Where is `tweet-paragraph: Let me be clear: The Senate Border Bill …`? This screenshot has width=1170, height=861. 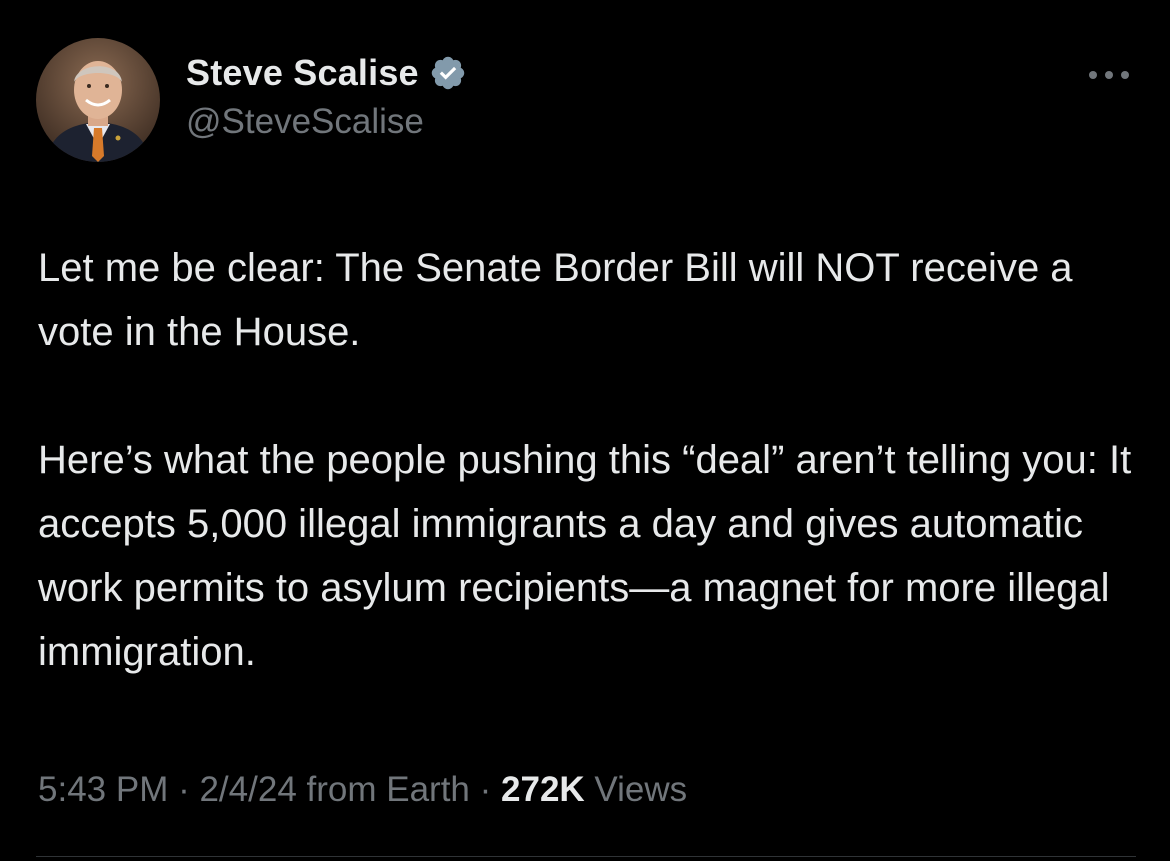 tweet-paragraph: Let me be clear: The Senate Border Bill … is located at coordinates (555, 300).